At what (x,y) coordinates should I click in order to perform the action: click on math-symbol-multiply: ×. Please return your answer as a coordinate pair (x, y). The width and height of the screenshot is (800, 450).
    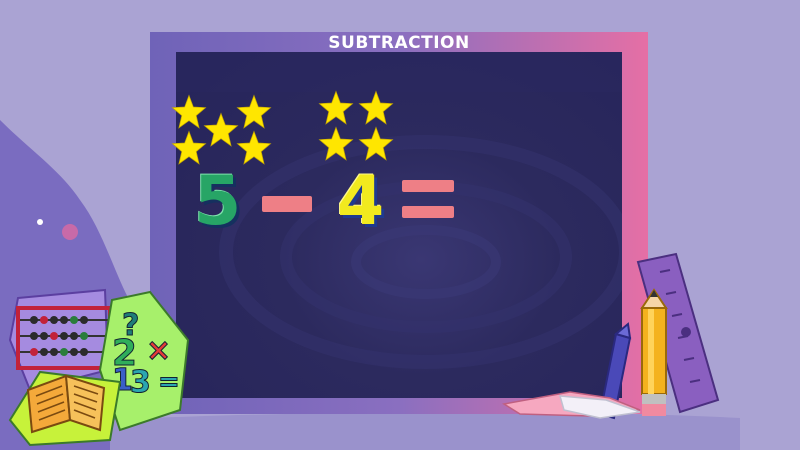
    Looking at the image, I should click on (158, 350).